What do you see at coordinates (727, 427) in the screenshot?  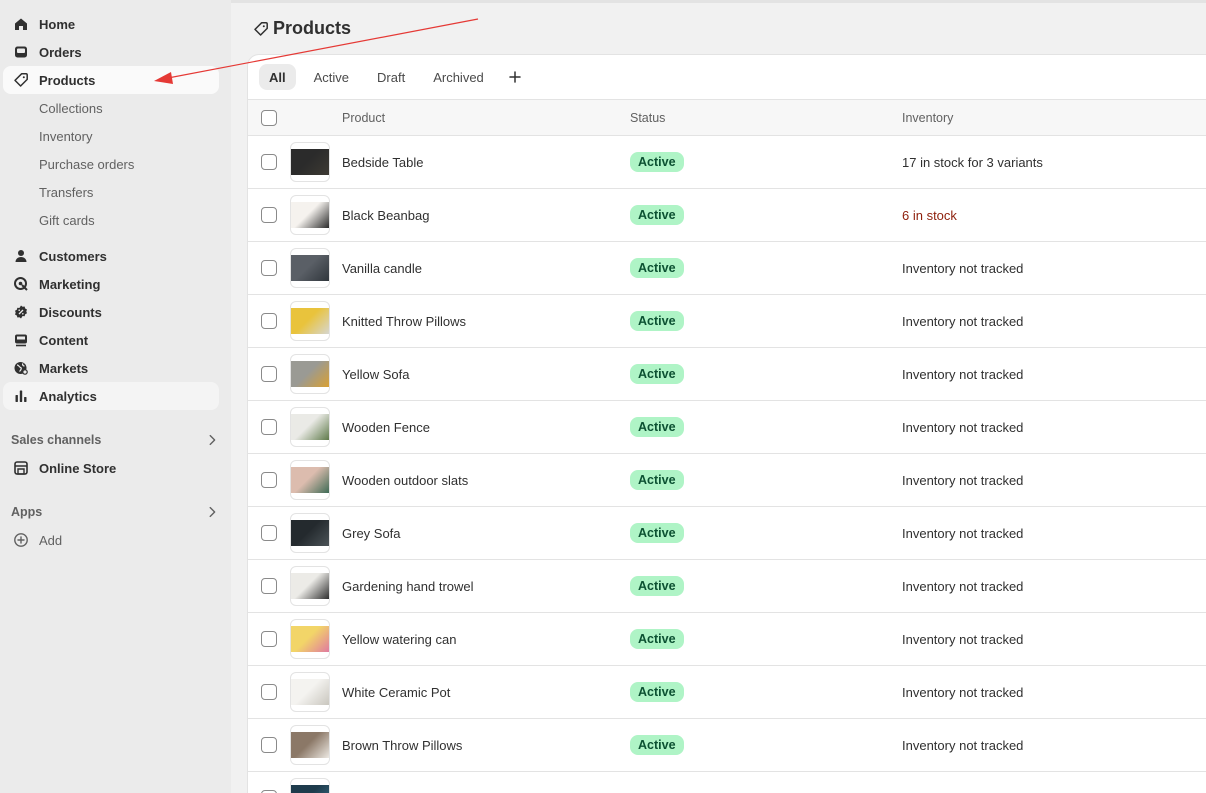 I see `table-row: Wooden Fence Active Inventory not tracked` at bounding box center [727, 427].